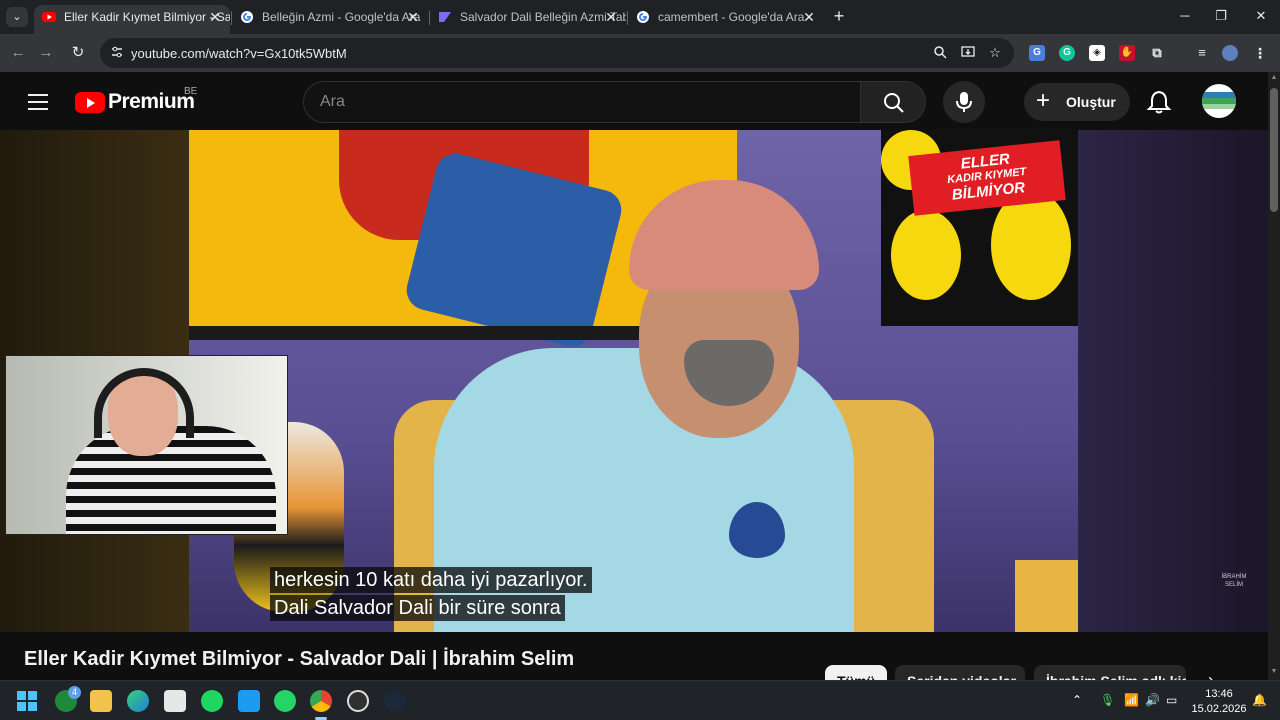 Image resolution: width=1280 pixels, height=720 pixels. What do you see at coordinates (17, 17) in the screenshot?
I see `tab-search-button: ⌄` at bounding box center [17, 17].